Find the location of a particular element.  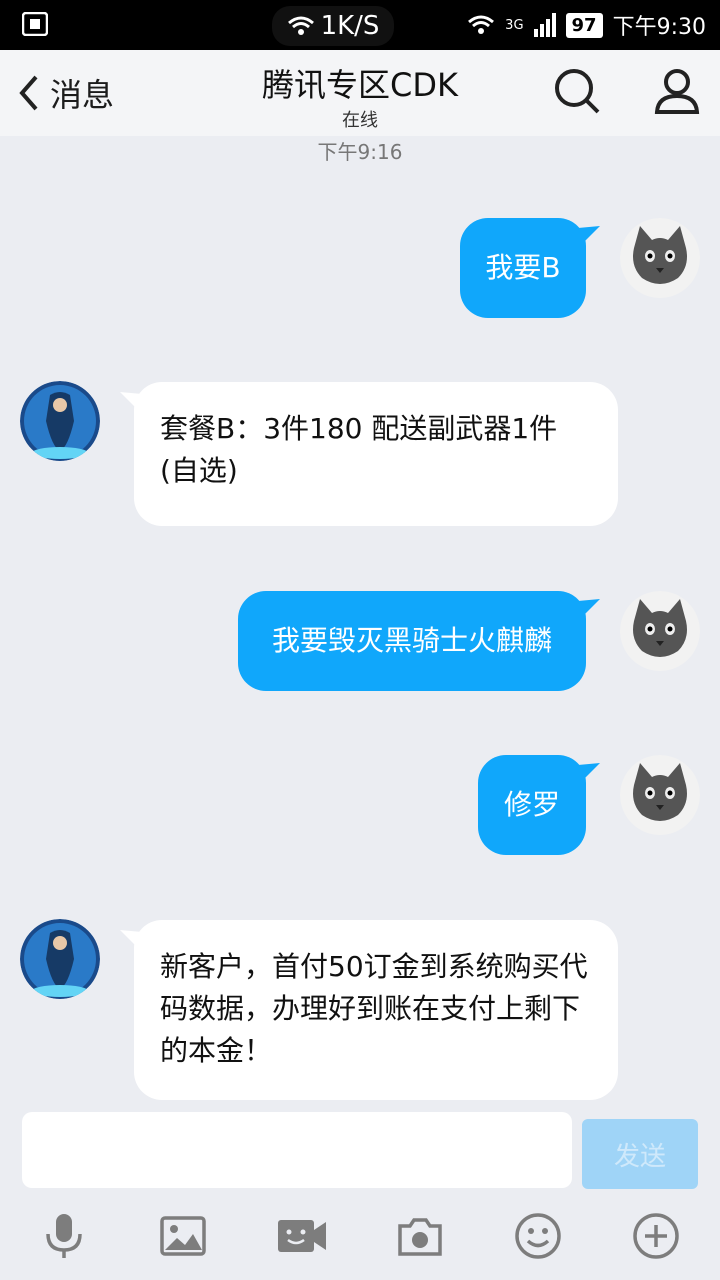

message-bubble-incoming: 套餐B：3件180 配送副武器1件(自选) is located at coordinates (376, 454).